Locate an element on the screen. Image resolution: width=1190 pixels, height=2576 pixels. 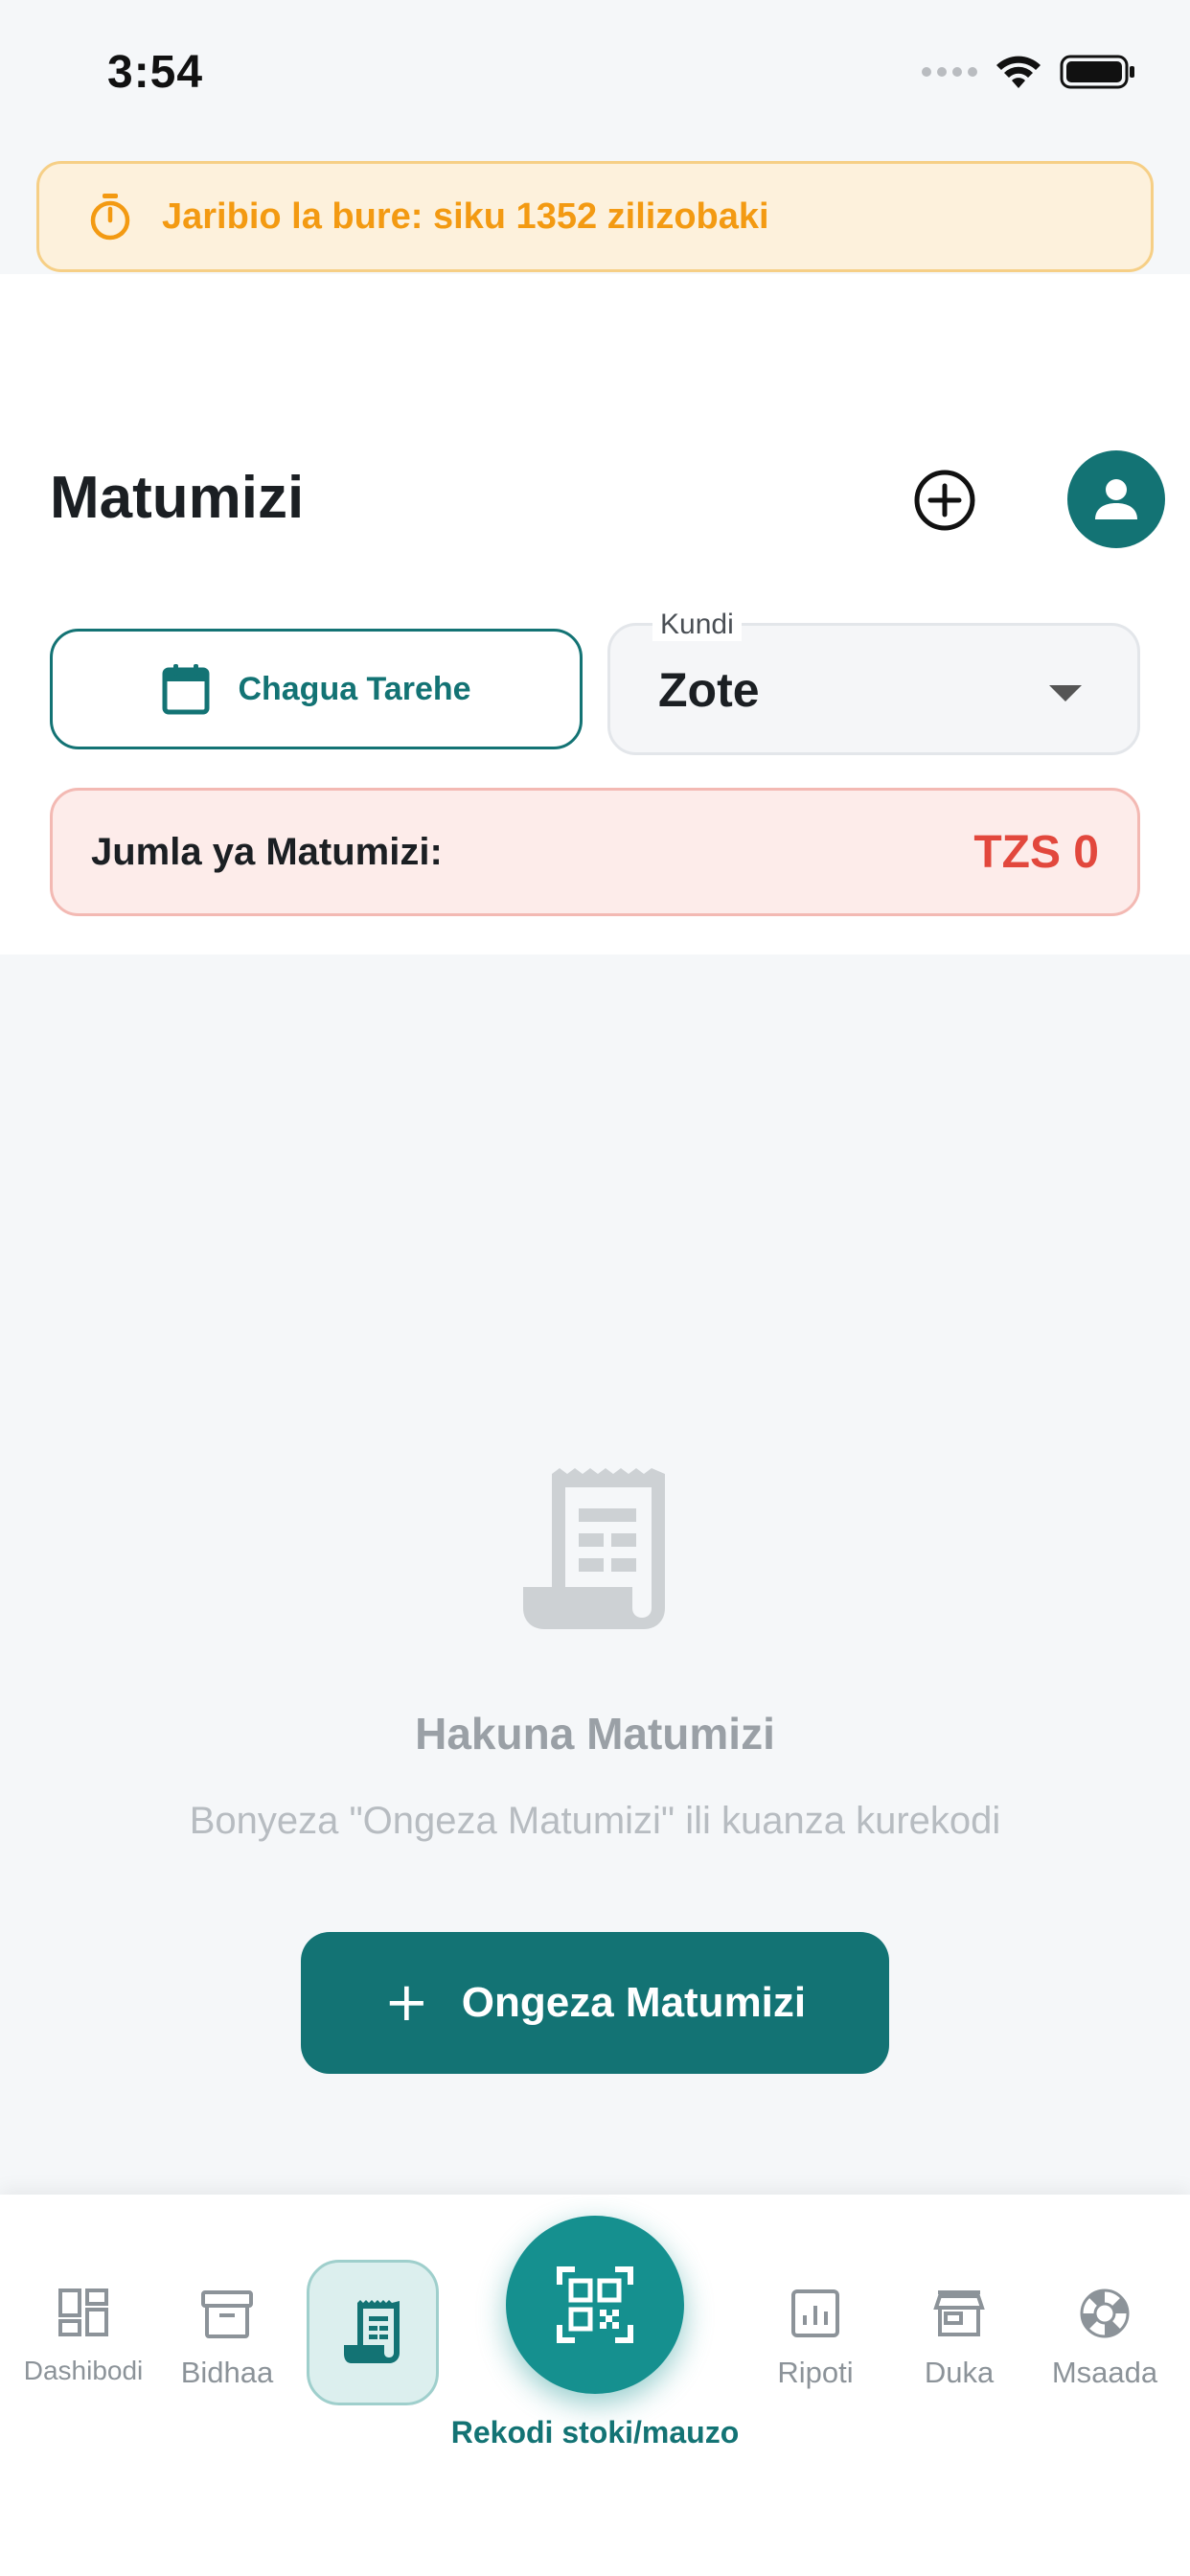
nav-item-expenses is located at coordinates (373, 2332).